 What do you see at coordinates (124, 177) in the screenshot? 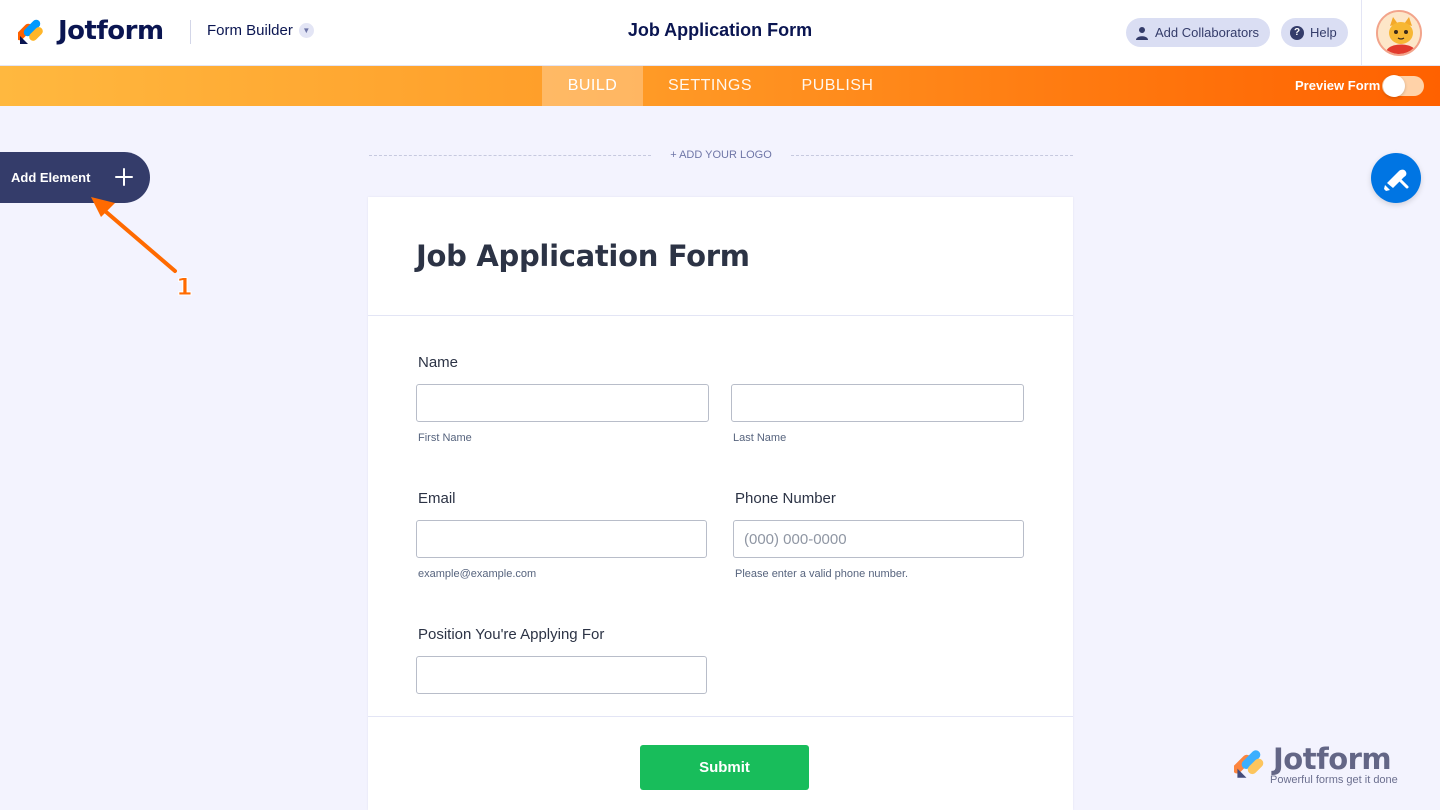
I see `plus-icon` at bounding box center [124, 177].